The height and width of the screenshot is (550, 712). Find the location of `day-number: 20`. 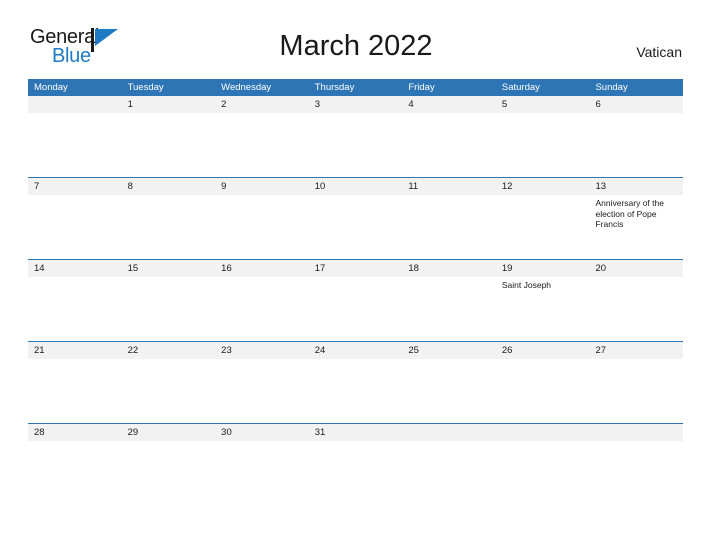

day-number: 20 is located at coordinates (601, 268).